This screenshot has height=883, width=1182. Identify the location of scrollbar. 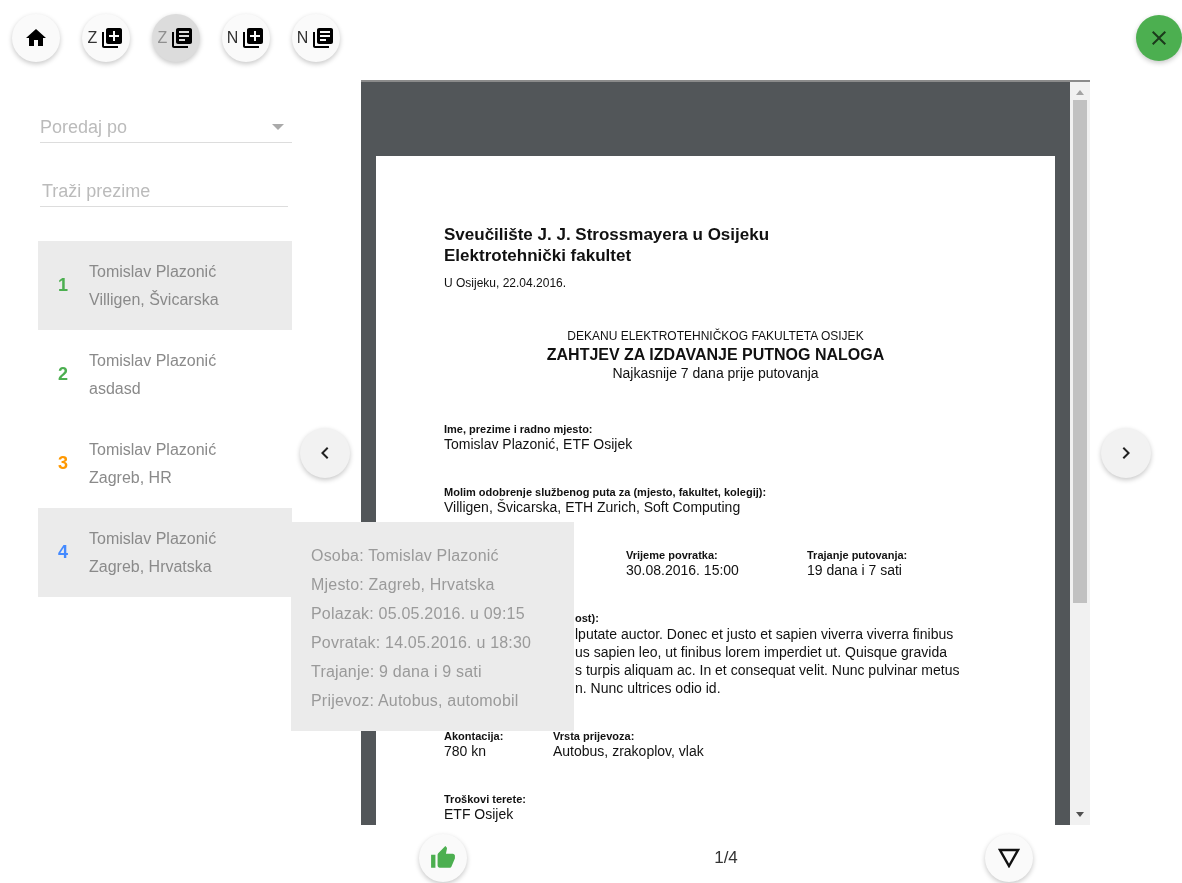
(1080, 453).